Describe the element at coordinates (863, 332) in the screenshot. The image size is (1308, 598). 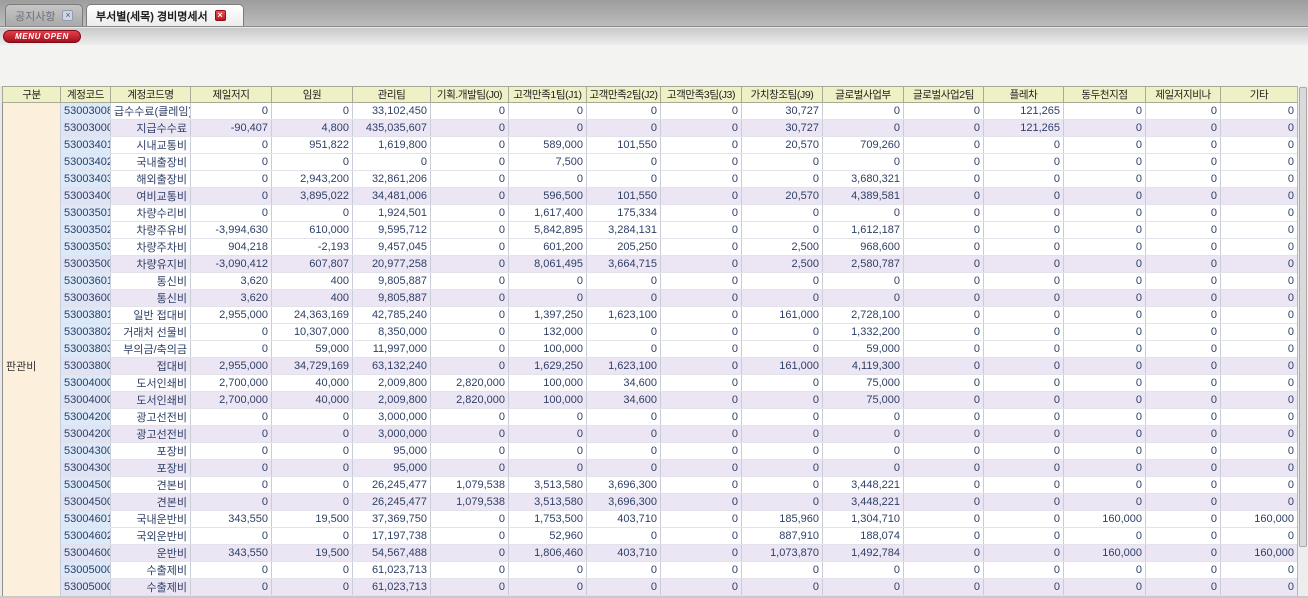
I see `amount-cell: 1,332,200` at that location.